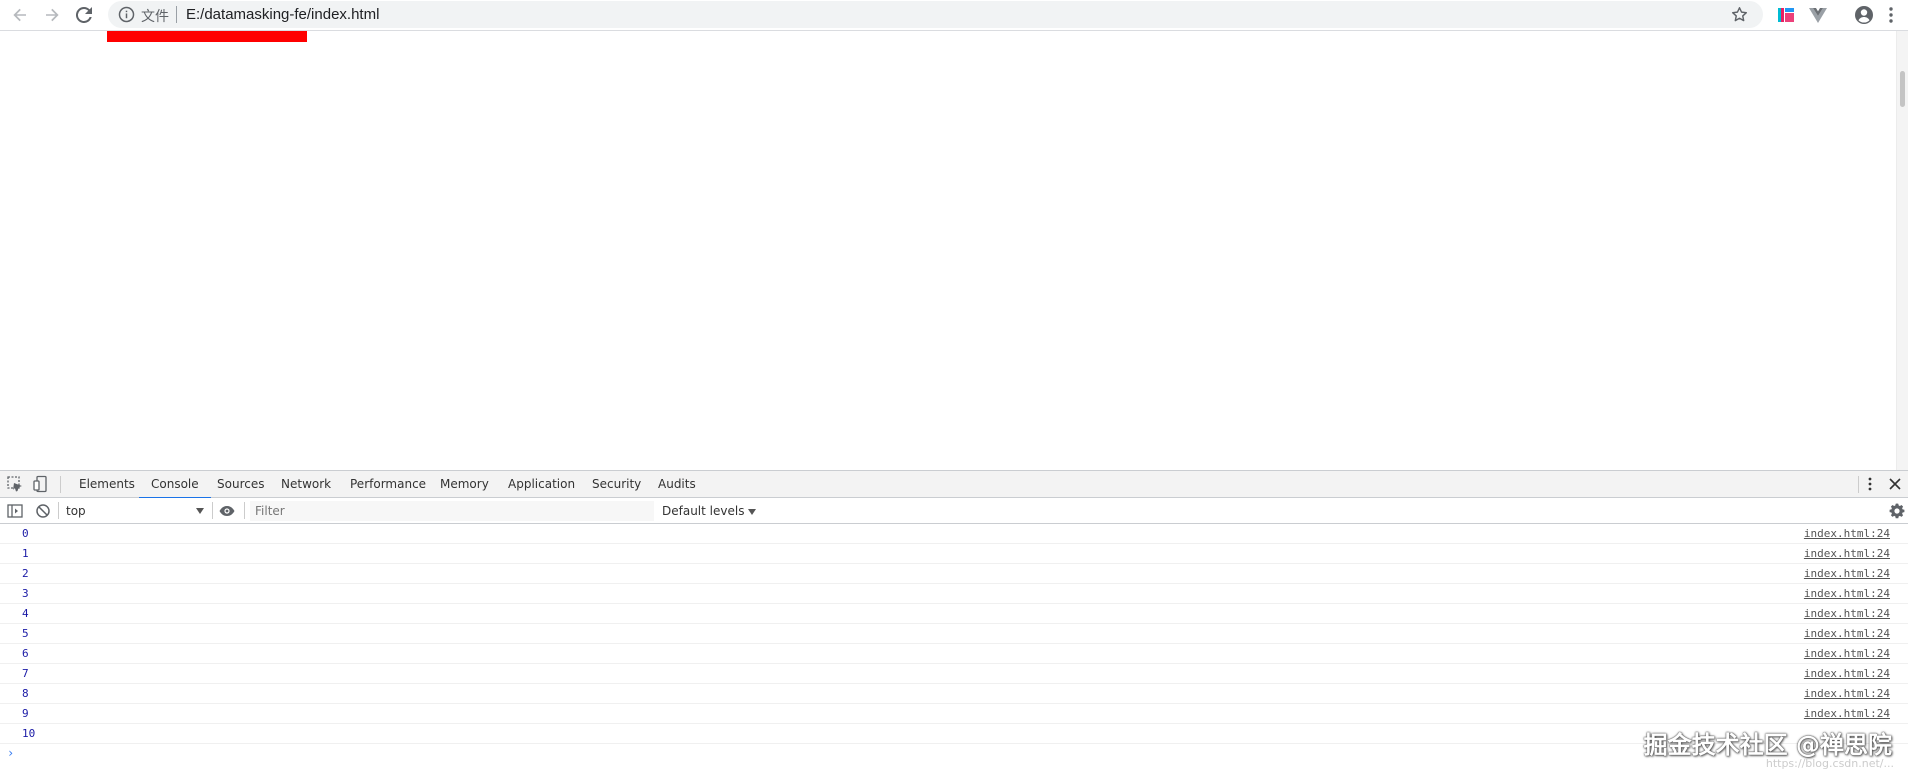  Describe the element at coordinates (464, 484) in the screenshot. I see `tab-memory: Memory` at that location.